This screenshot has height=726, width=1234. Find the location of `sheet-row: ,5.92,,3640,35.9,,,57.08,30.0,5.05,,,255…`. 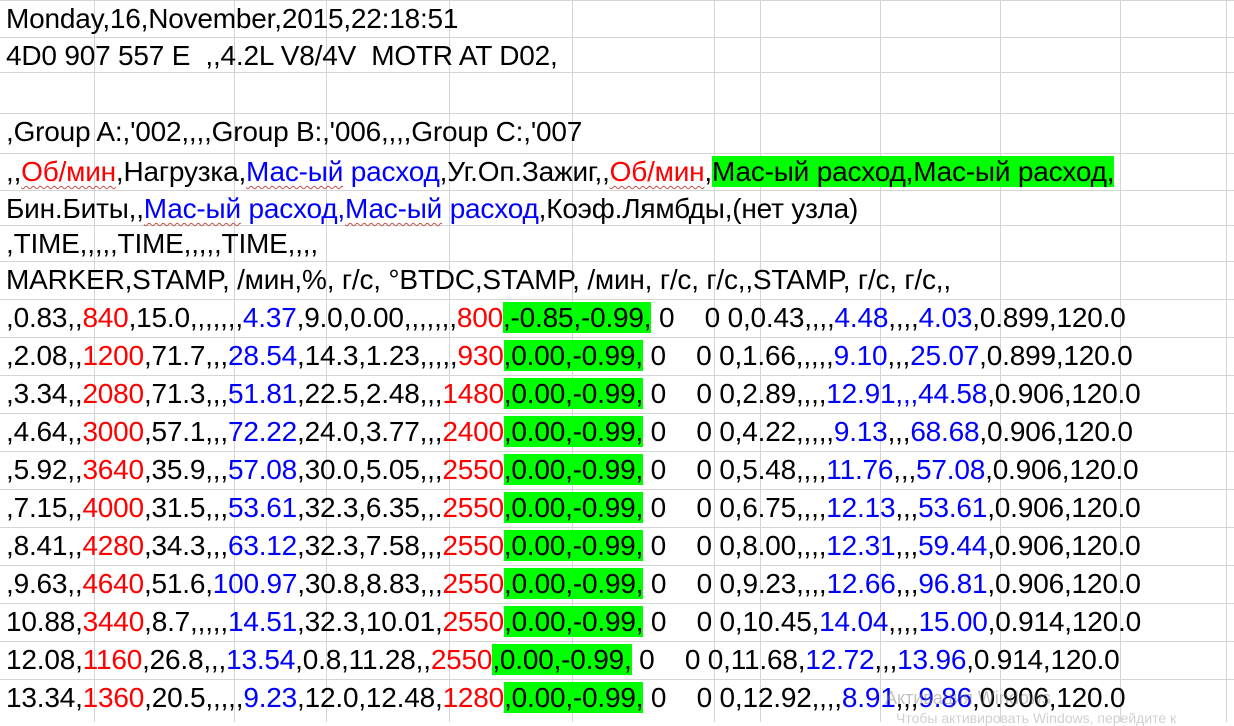

sheet-row: ,5.92,,3640,35.9,,,57.08,30.0,5.05,,,255… is located at coordinates (569, 469).